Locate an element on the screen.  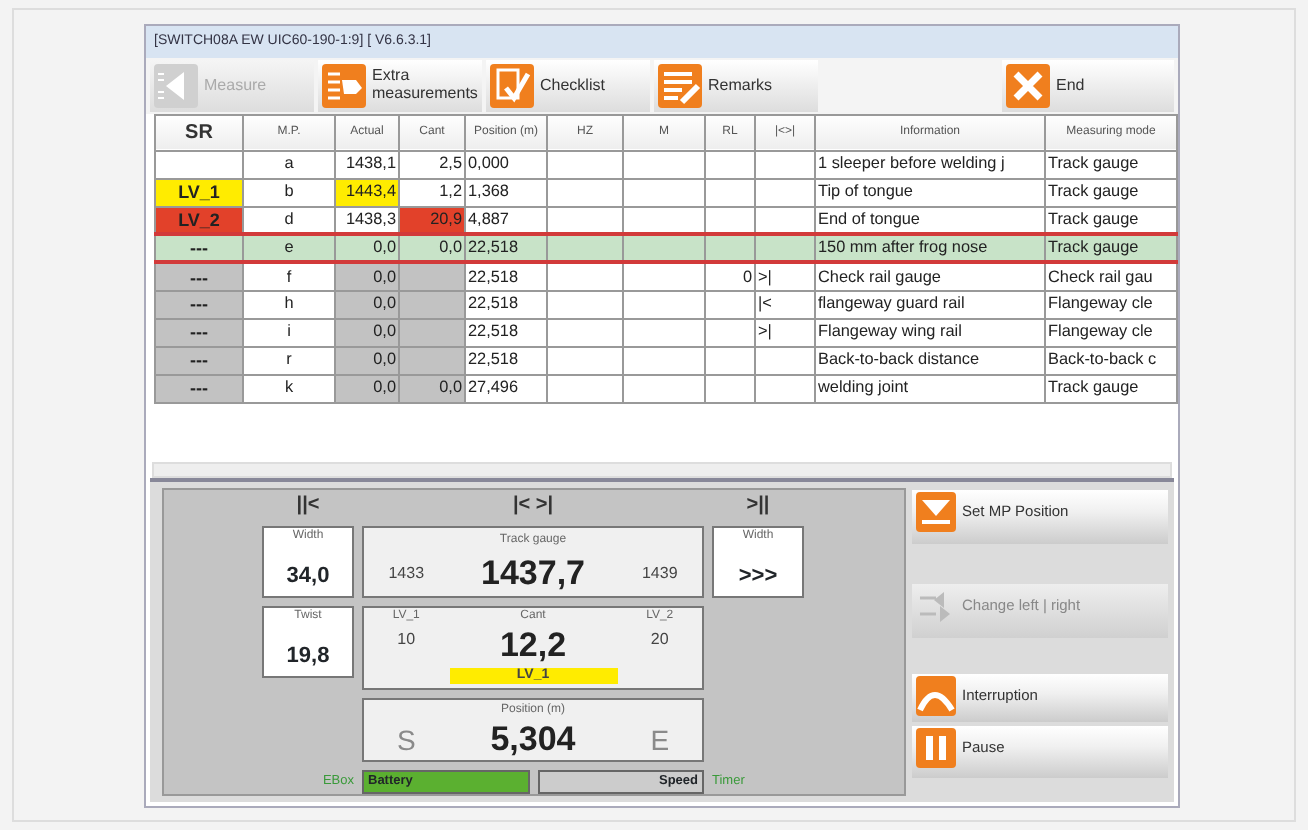
close-icon is located at coordinates (1028, 85).